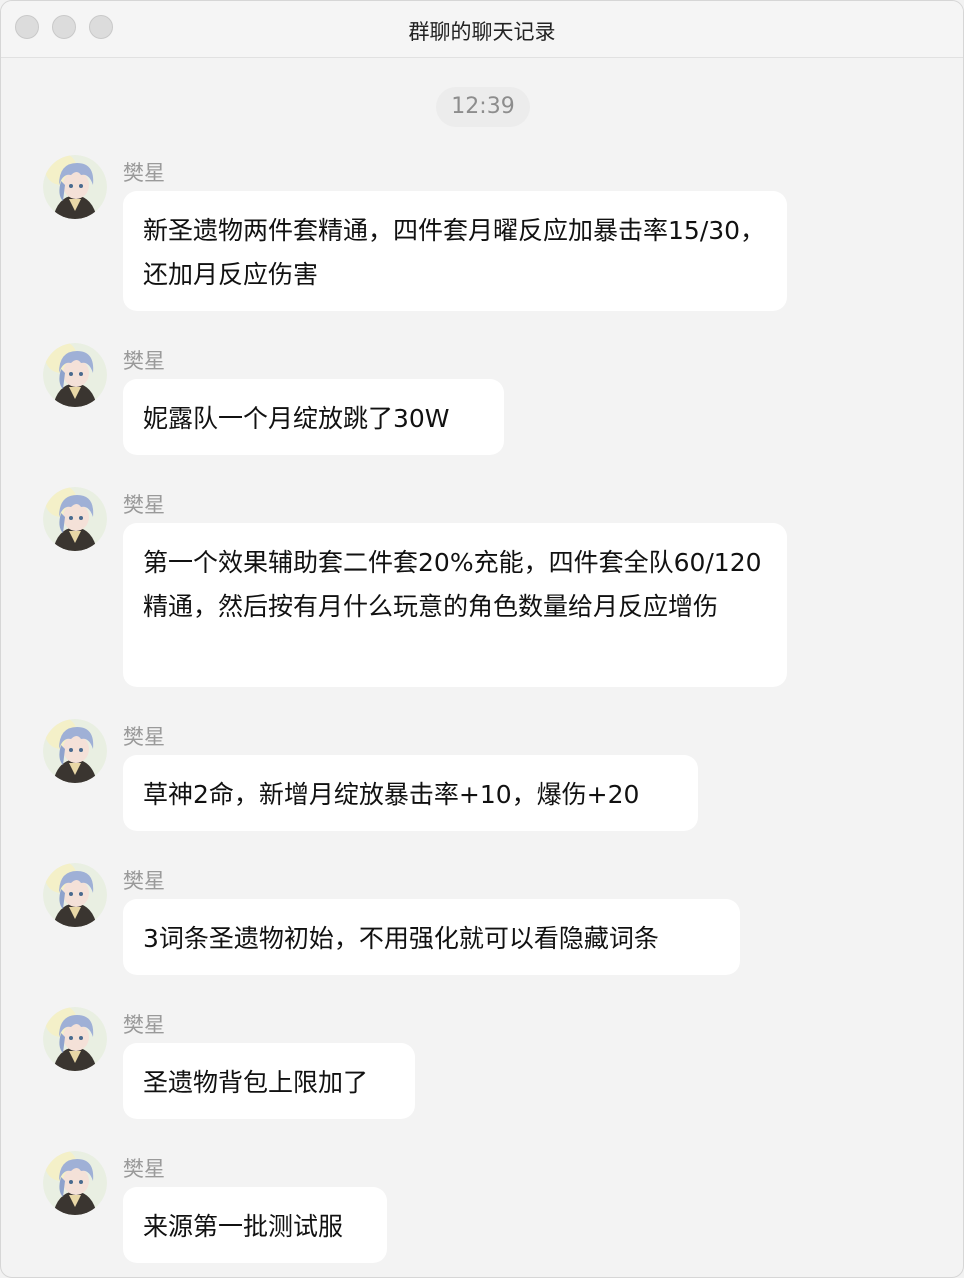 The image size is (964, 1278). I want to click on message-bubble: 3词条圣遗物初始，不用强化就可以看隐藏词条, so click(431, 937).